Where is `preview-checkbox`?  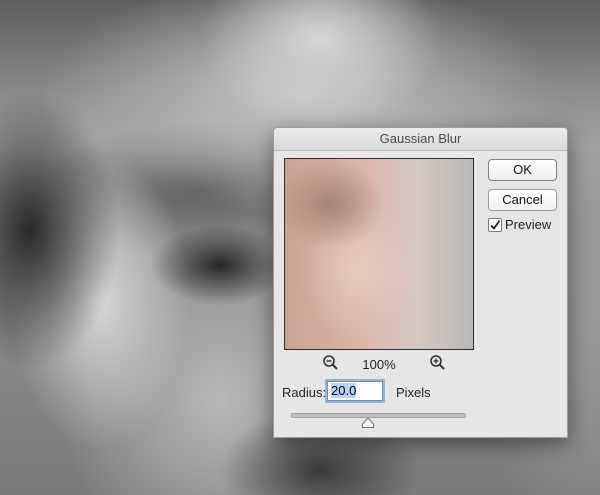
preview-checkbox is located at coordinates (495, 225).